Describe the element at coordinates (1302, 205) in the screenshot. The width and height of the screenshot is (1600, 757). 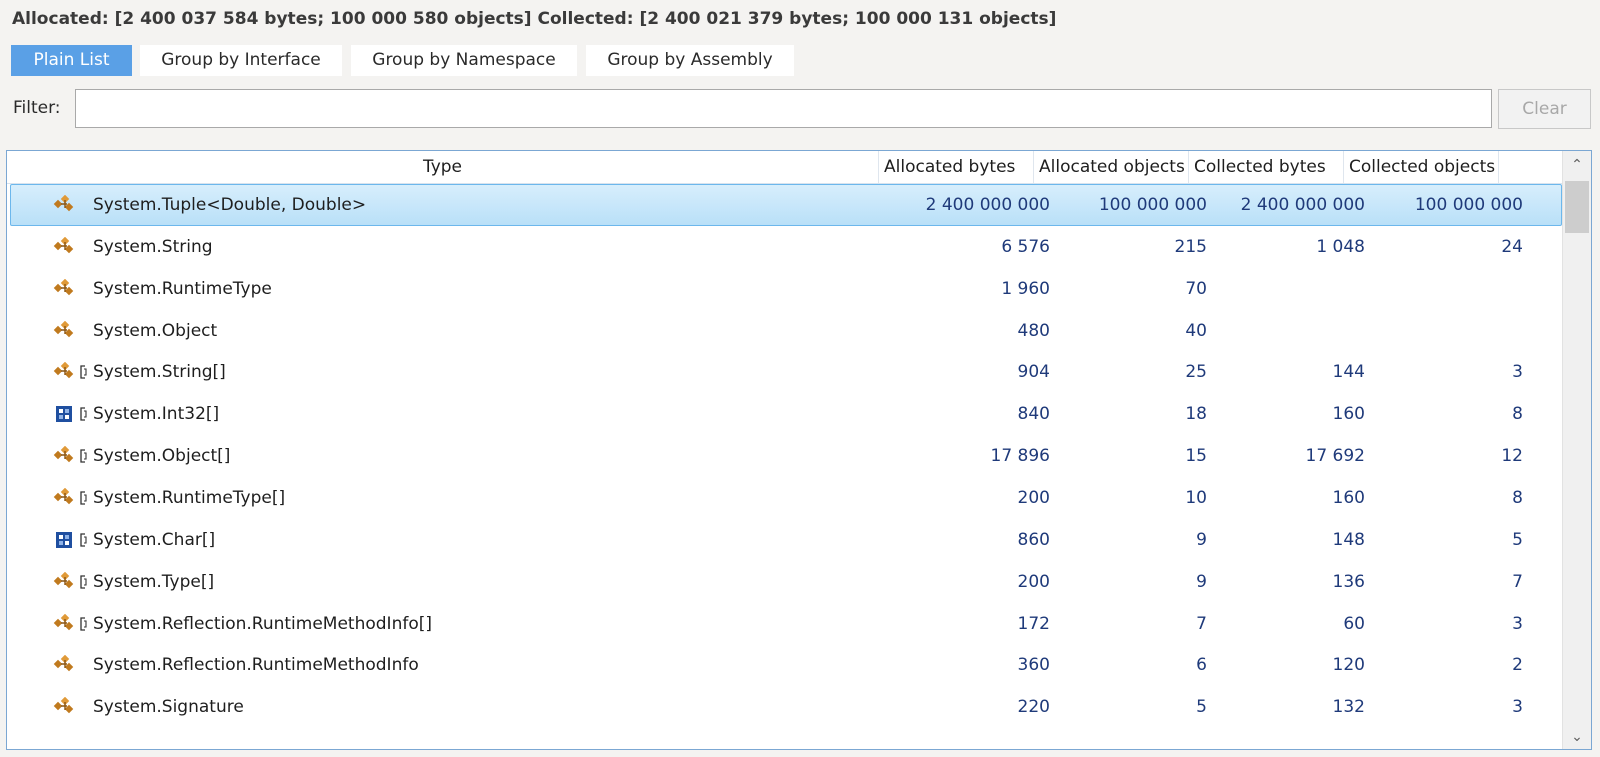
I see `collected-bytes: 2 400 000 000` at that location.